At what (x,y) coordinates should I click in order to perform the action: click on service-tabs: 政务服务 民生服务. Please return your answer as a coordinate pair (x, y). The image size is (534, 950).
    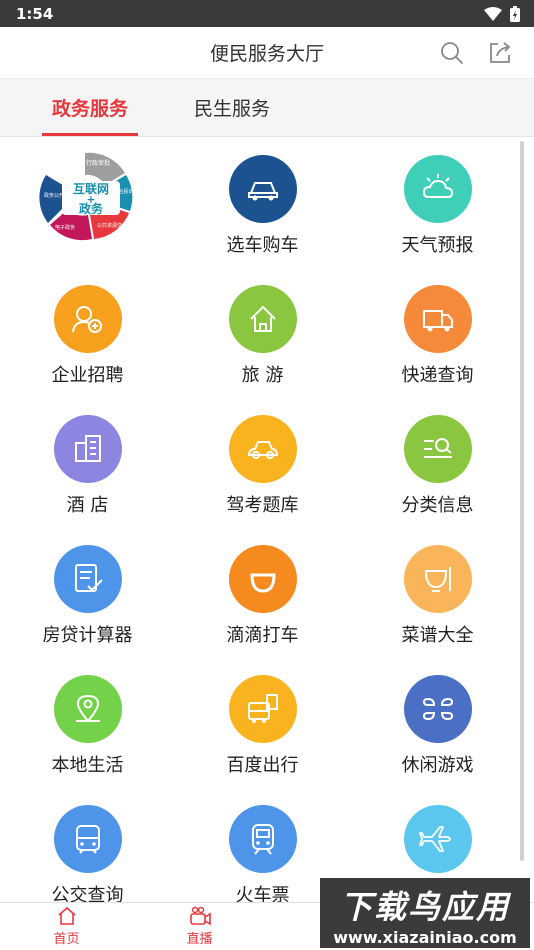
    Looking at the image, I should click on (267, 108).